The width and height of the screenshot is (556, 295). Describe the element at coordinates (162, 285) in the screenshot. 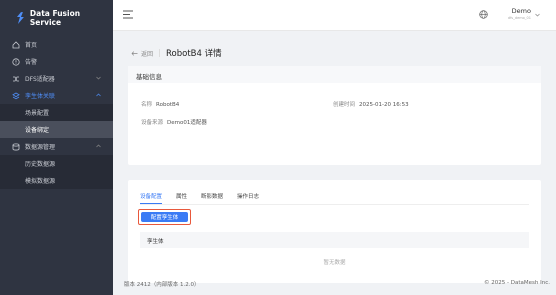

I see `version-text: 版本 2412（内部版本 1.2.0）` at that location.